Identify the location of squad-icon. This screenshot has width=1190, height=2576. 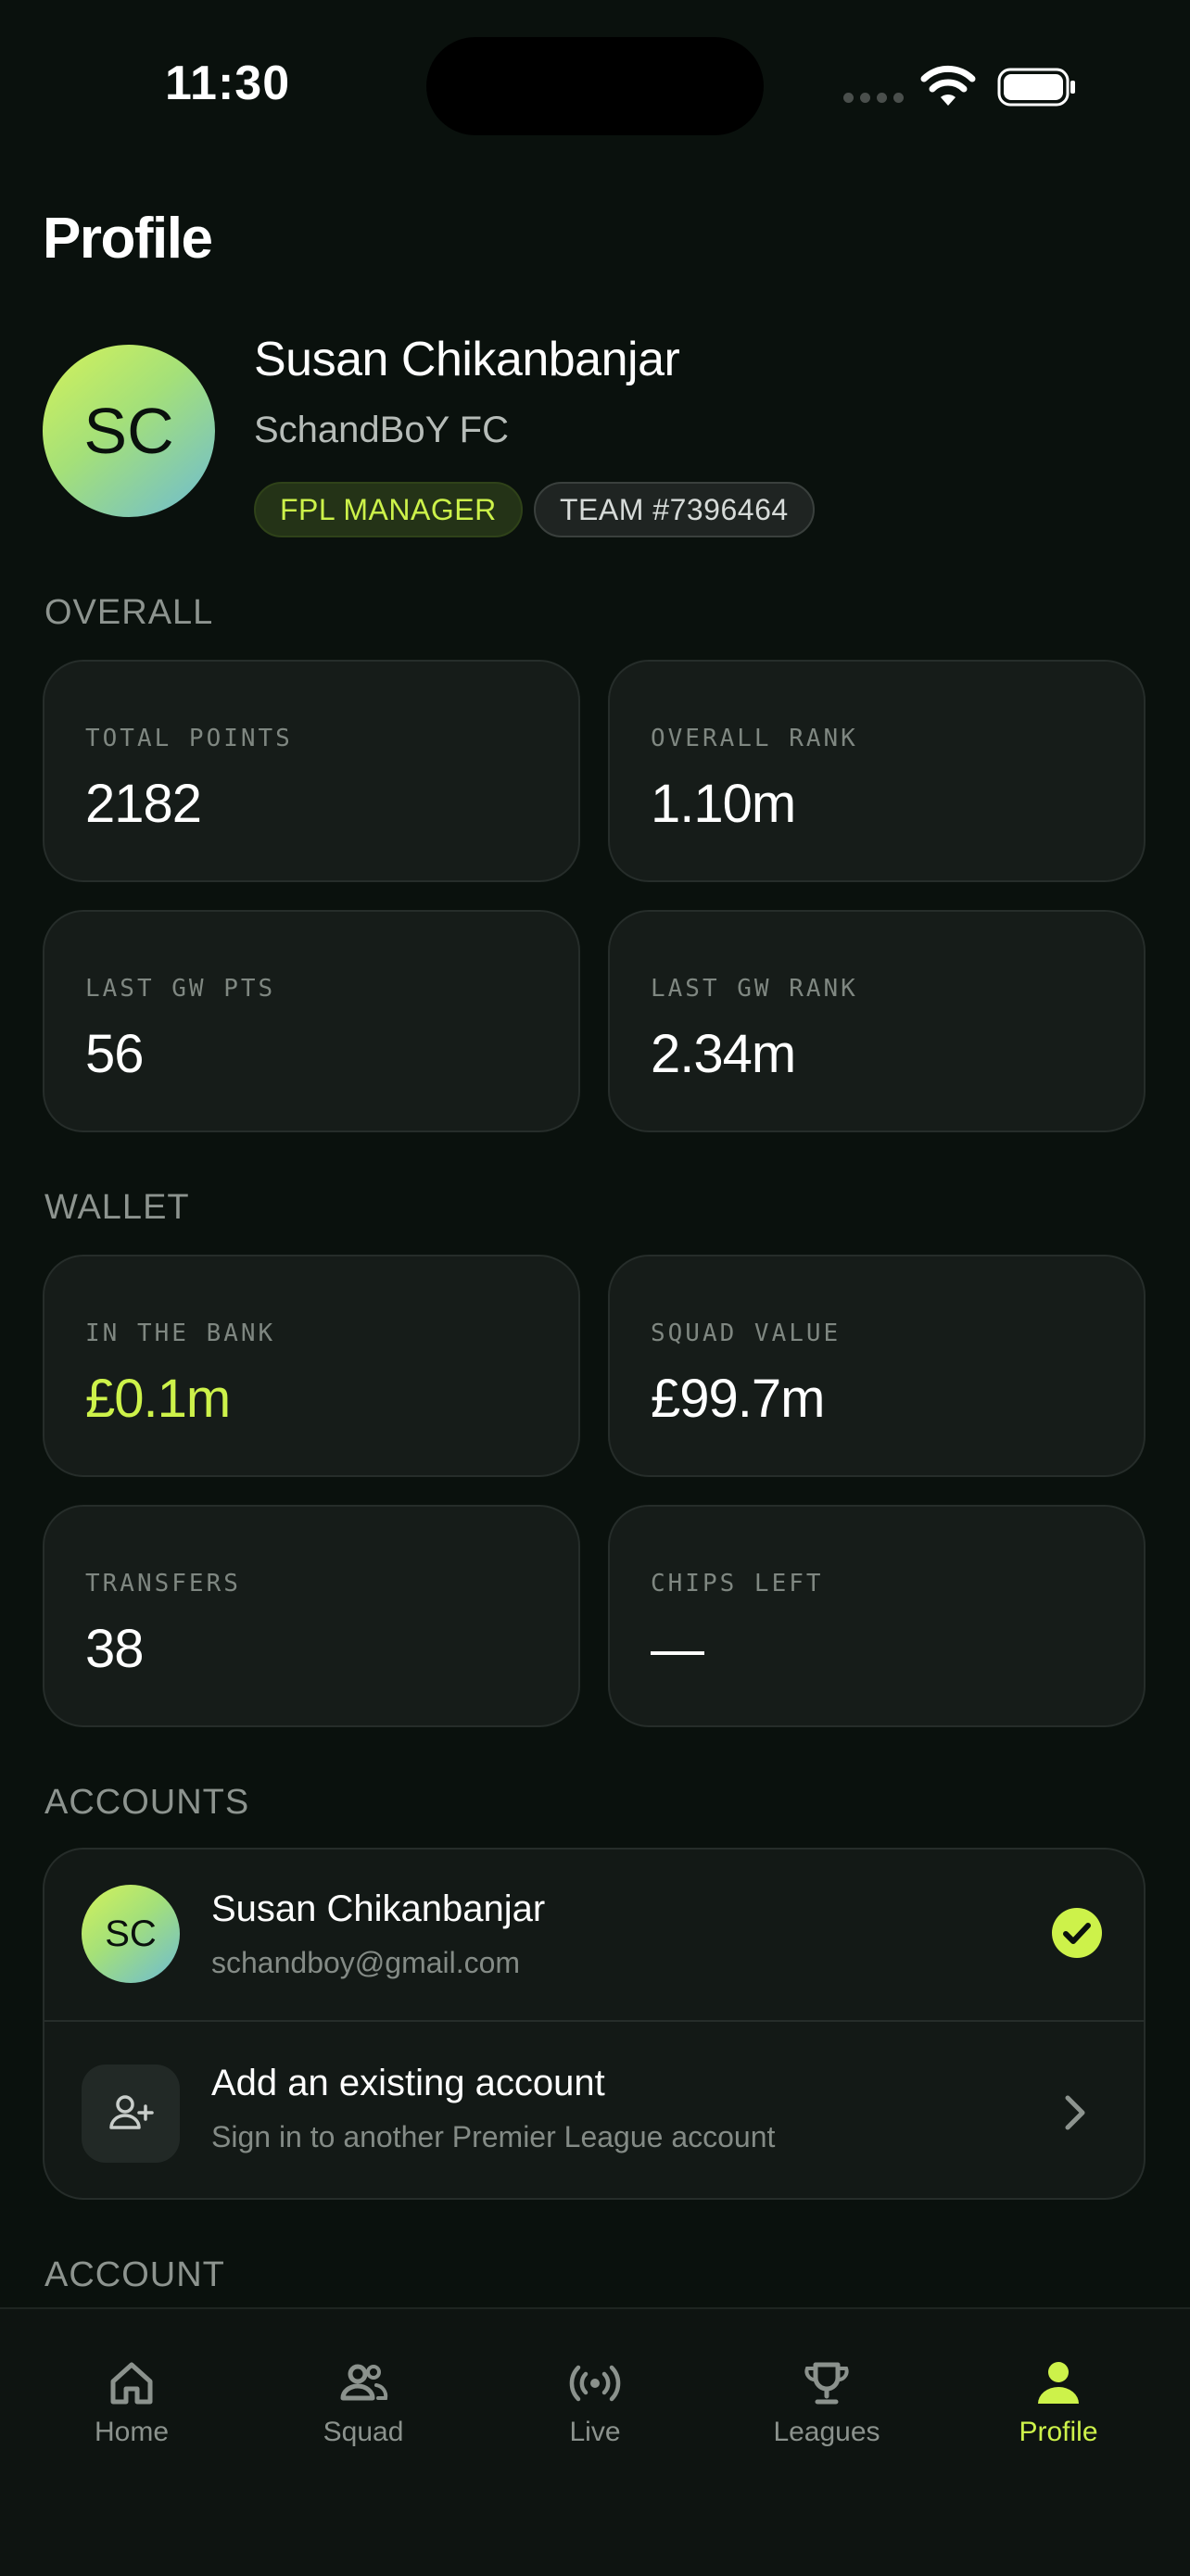
(364, 2382).